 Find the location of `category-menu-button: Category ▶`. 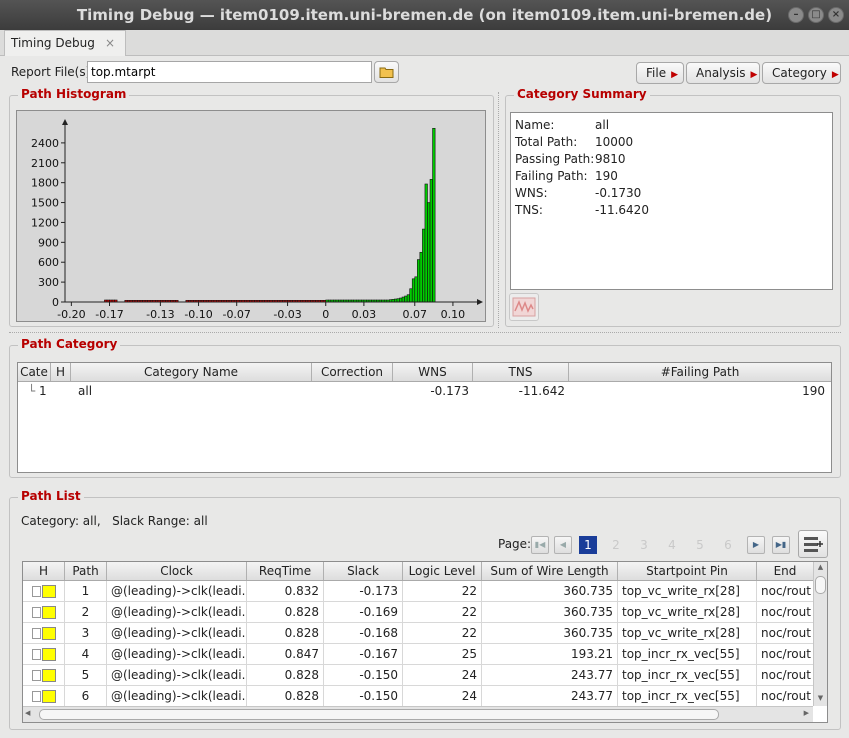

category-menu-button: Category ▶ is located at coordinates (801, 73).